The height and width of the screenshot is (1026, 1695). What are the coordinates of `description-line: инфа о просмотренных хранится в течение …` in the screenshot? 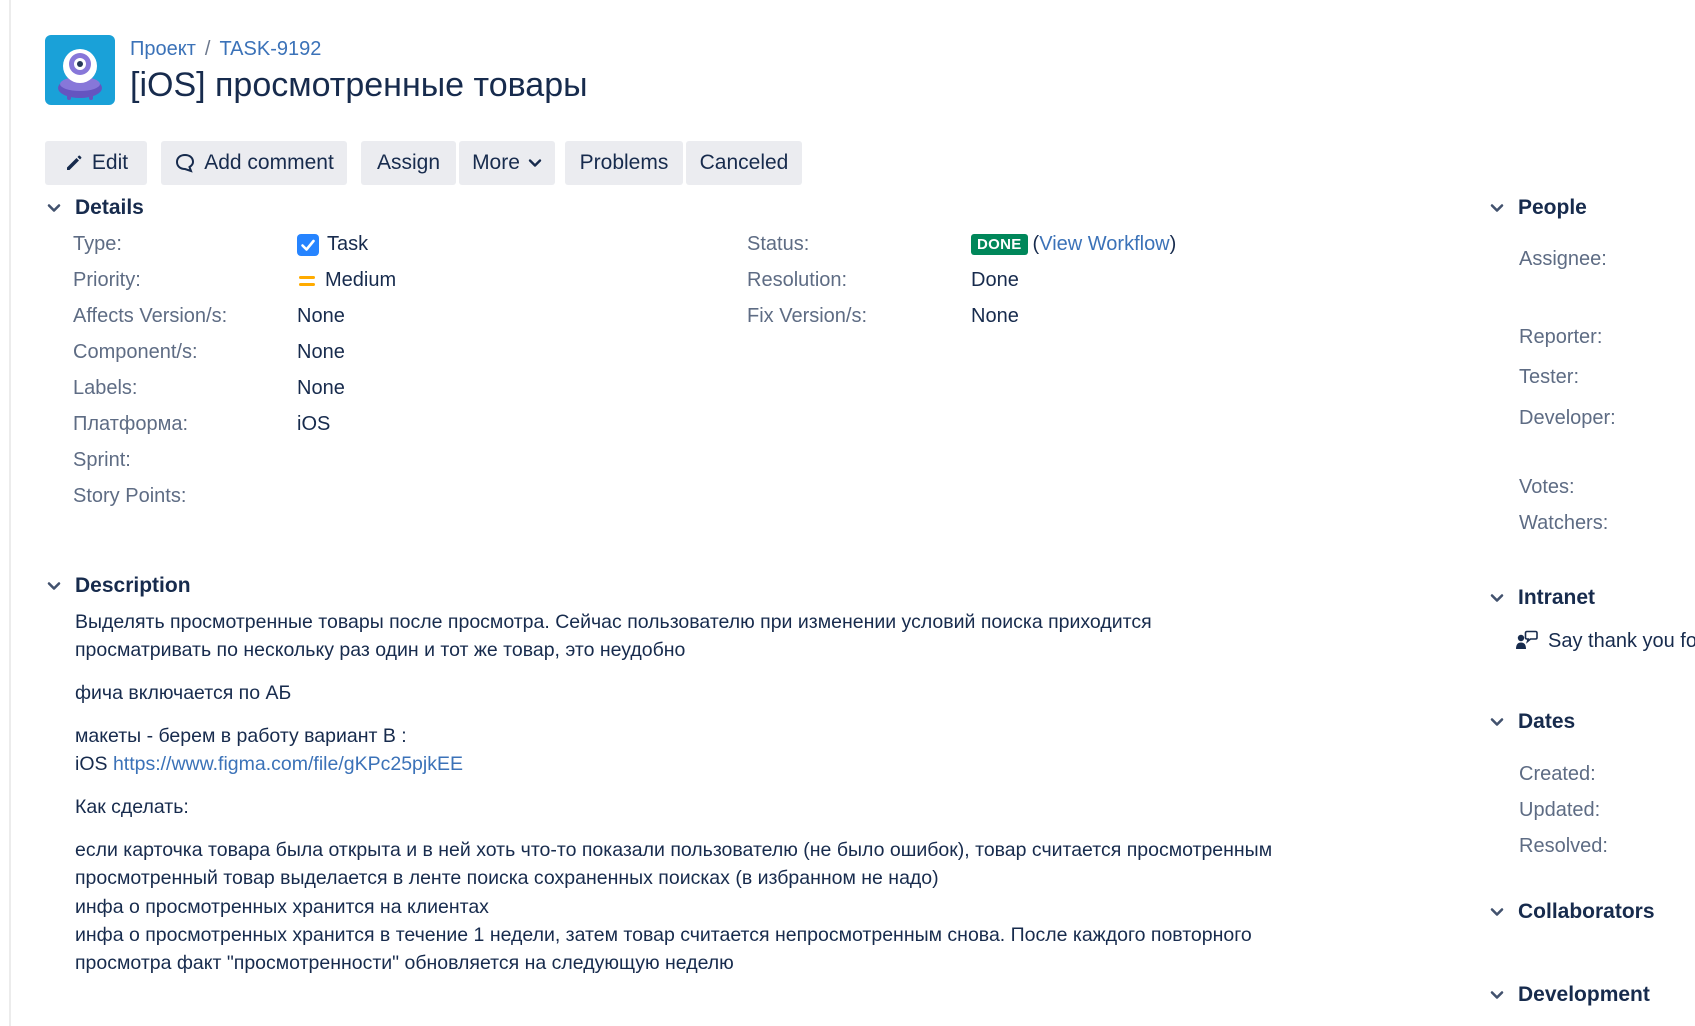 It's located at (663, 935).